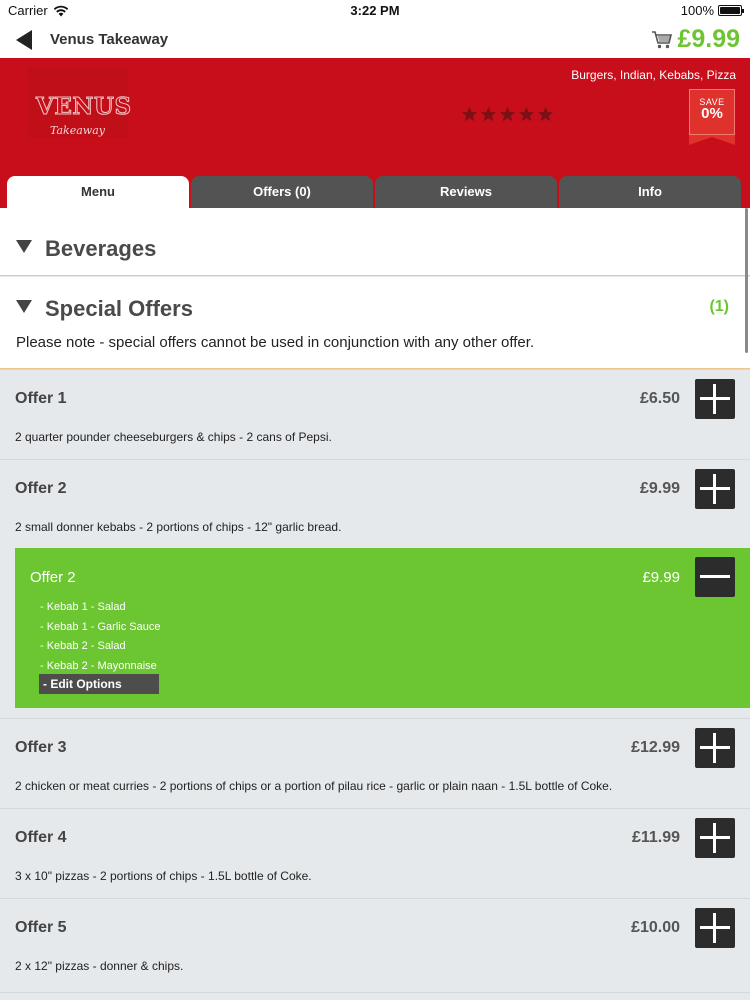  Describe the element at coordinates (719, 306) in the screenshot. I see `special-offers-count: (1)` at that location.